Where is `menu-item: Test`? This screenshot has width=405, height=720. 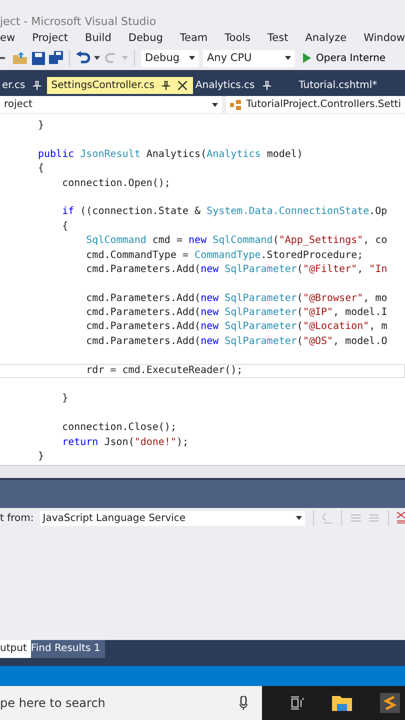 menu-item: Test is located at coordinates (278, 38).